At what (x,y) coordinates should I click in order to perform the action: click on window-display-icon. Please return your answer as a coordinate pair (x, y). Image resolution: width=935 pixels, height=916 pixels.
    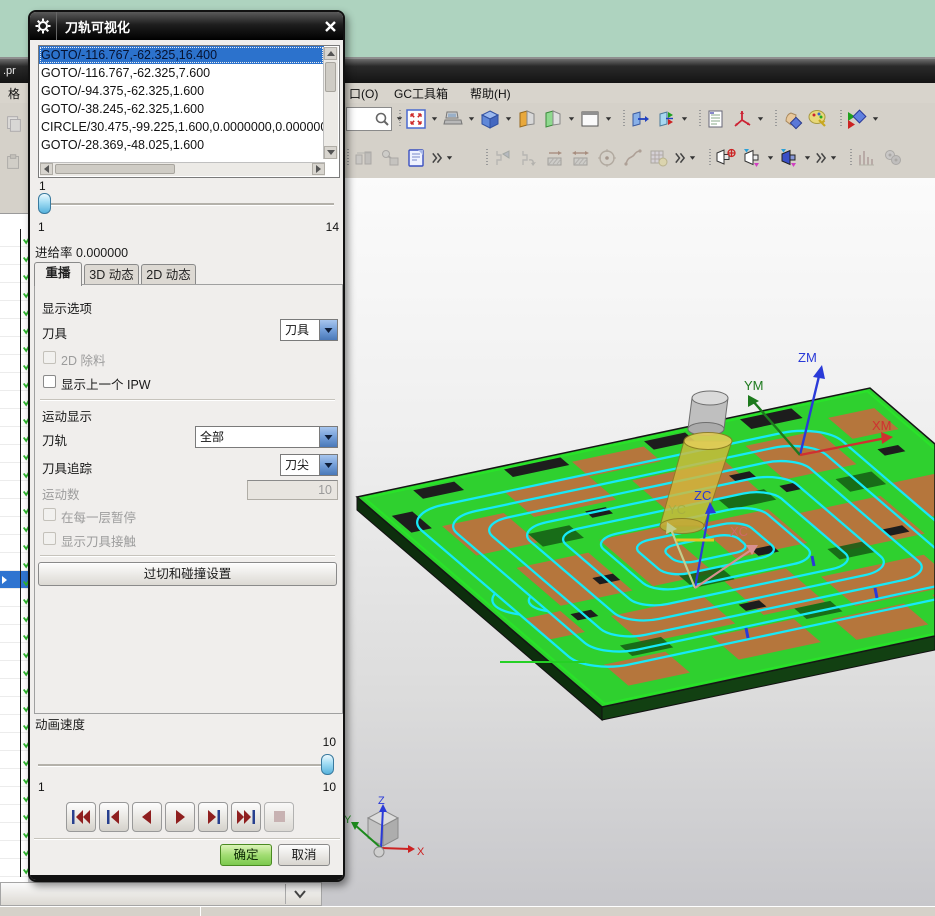
    Looking at the image, I should click on (590, 119).